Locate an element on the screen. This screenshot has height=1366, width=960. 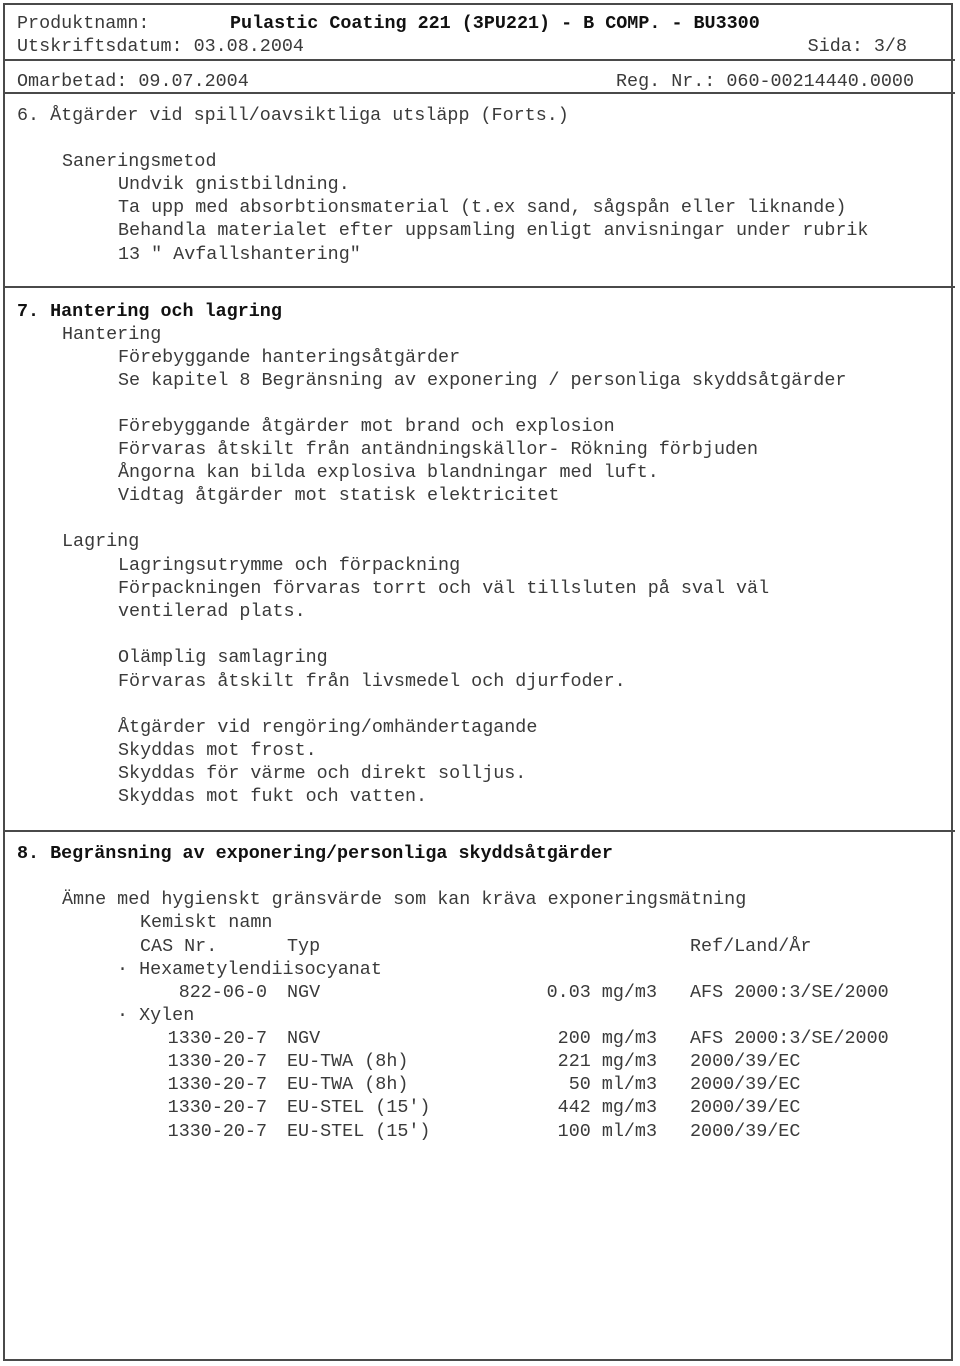
section6-line: 13 " Avfallshantering" is located at coordinates (239, 254).